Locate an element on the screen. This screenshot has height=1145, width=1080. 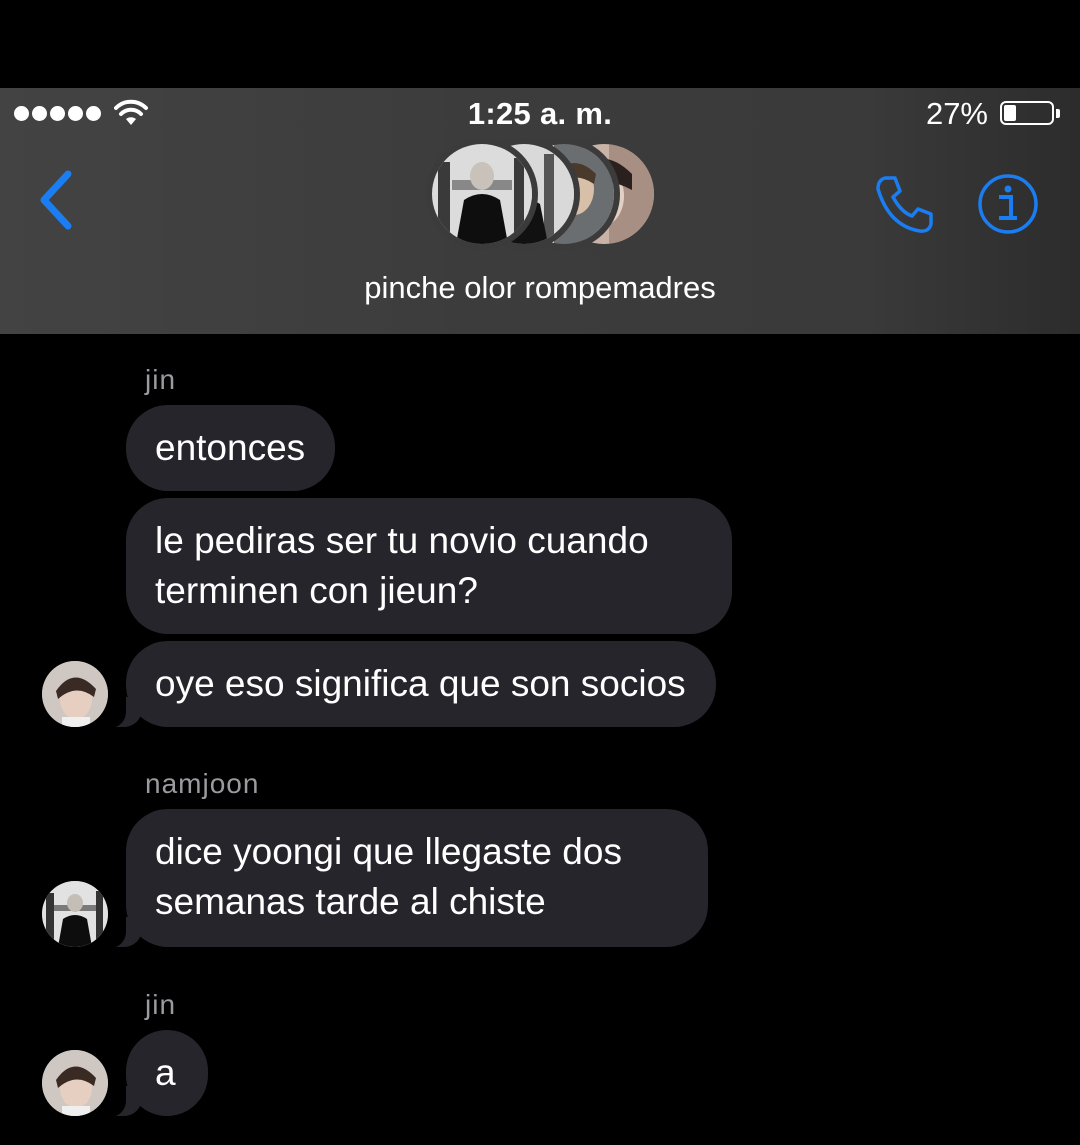
group-avatar-stack is located at coordinates (540, 196).